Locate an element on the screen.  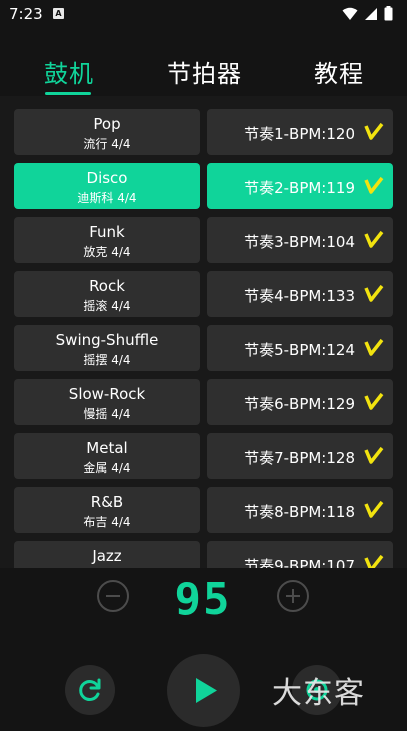
rhythm-label: 节奏2-BPM:119 is located at coordinates (299, 188).